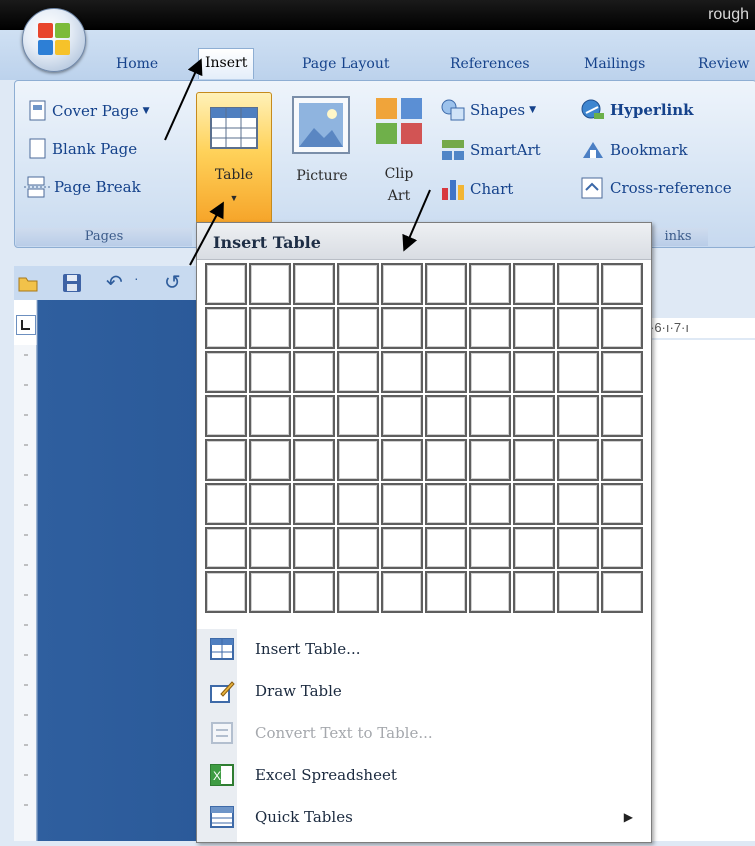 The image size is (755, 846). I want to click on folder-icon, so click(28, 283).